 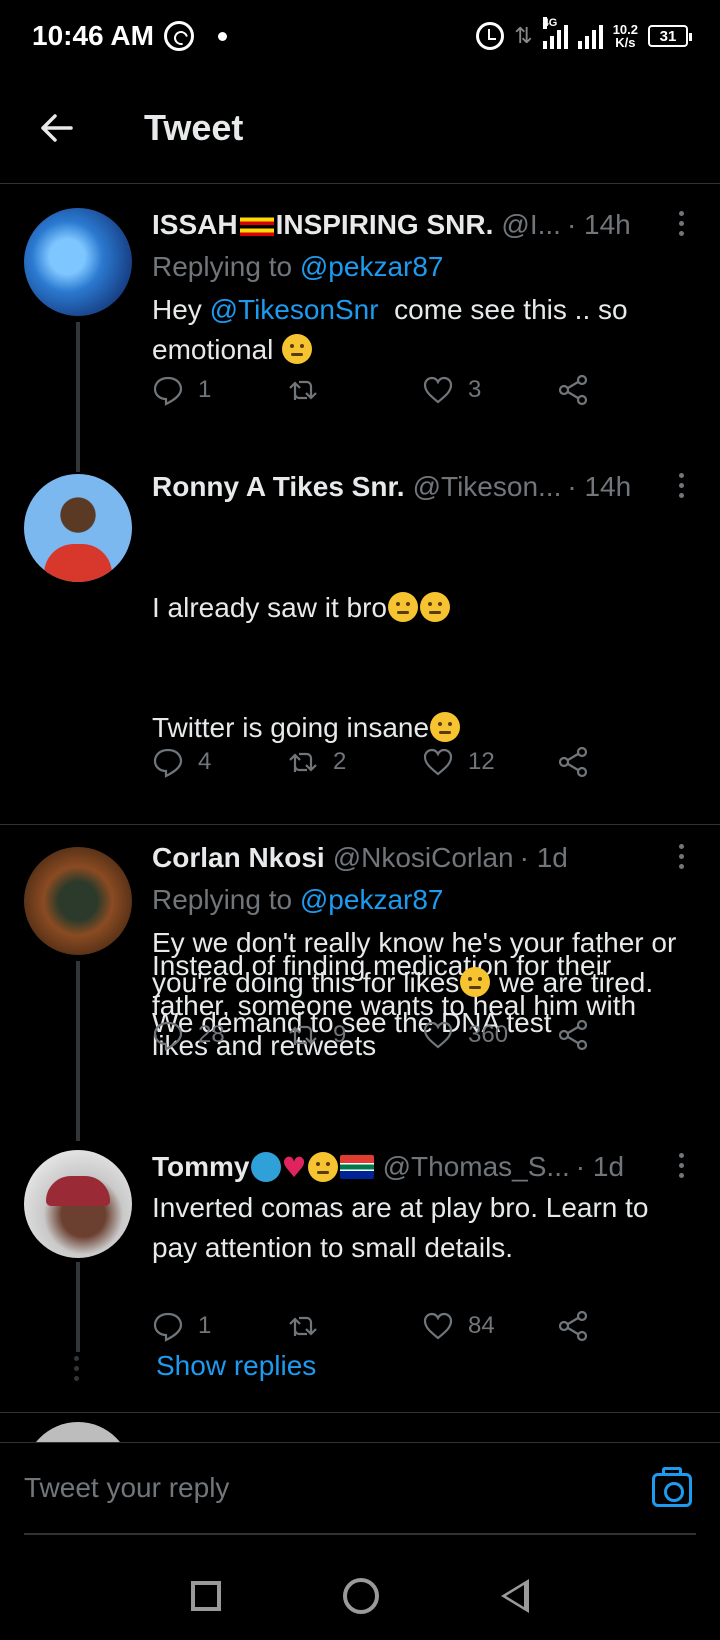 I want to click on tweet-header: Corlan Nkosi @NkosiCorlan · 1d, so click(x=424, y=858).